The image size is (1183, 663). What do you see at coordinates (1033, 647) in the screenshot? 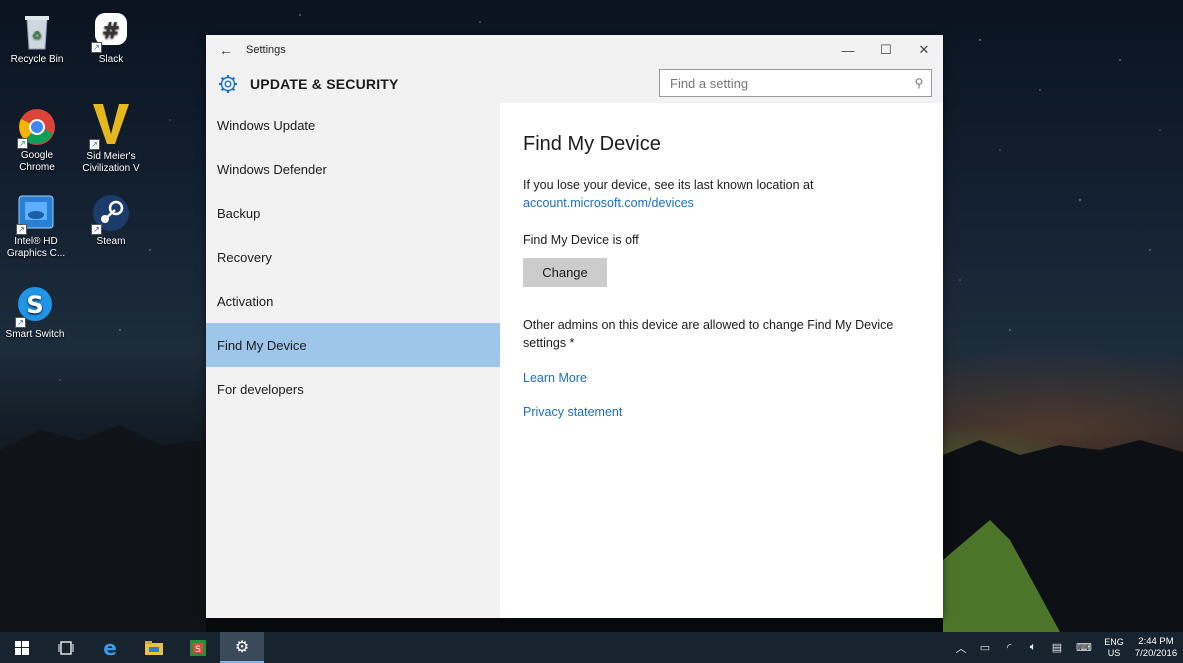
I see `volume-icon: 🔈︎` at bounding box center [1033, 647].